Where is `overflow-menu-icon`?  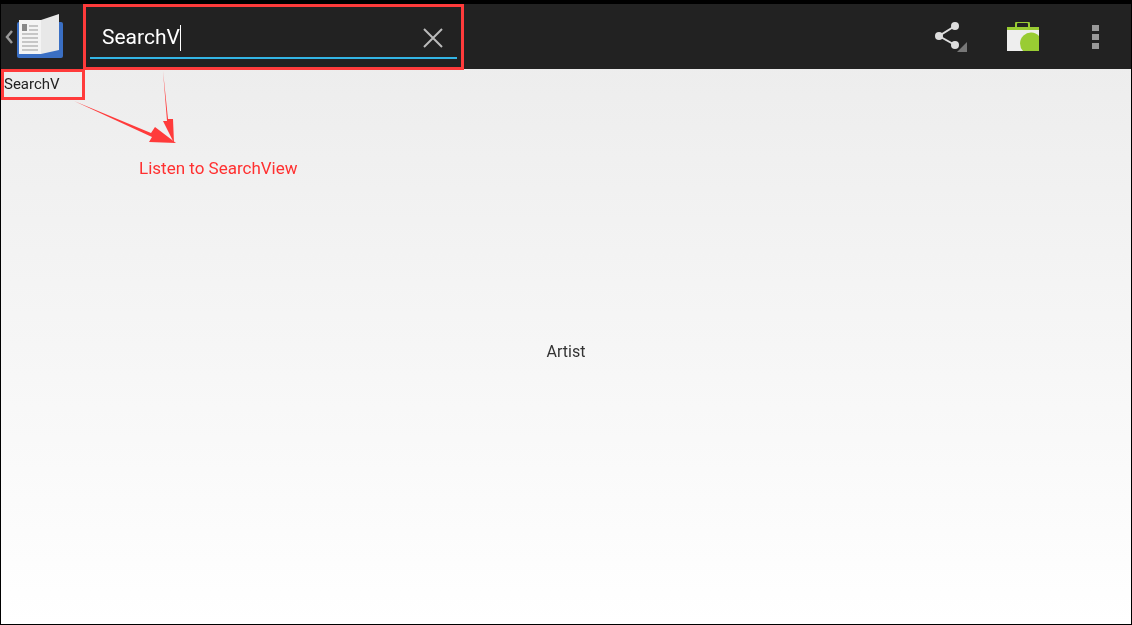
overflow-menu-icon is located at coordinates (1095, 36).